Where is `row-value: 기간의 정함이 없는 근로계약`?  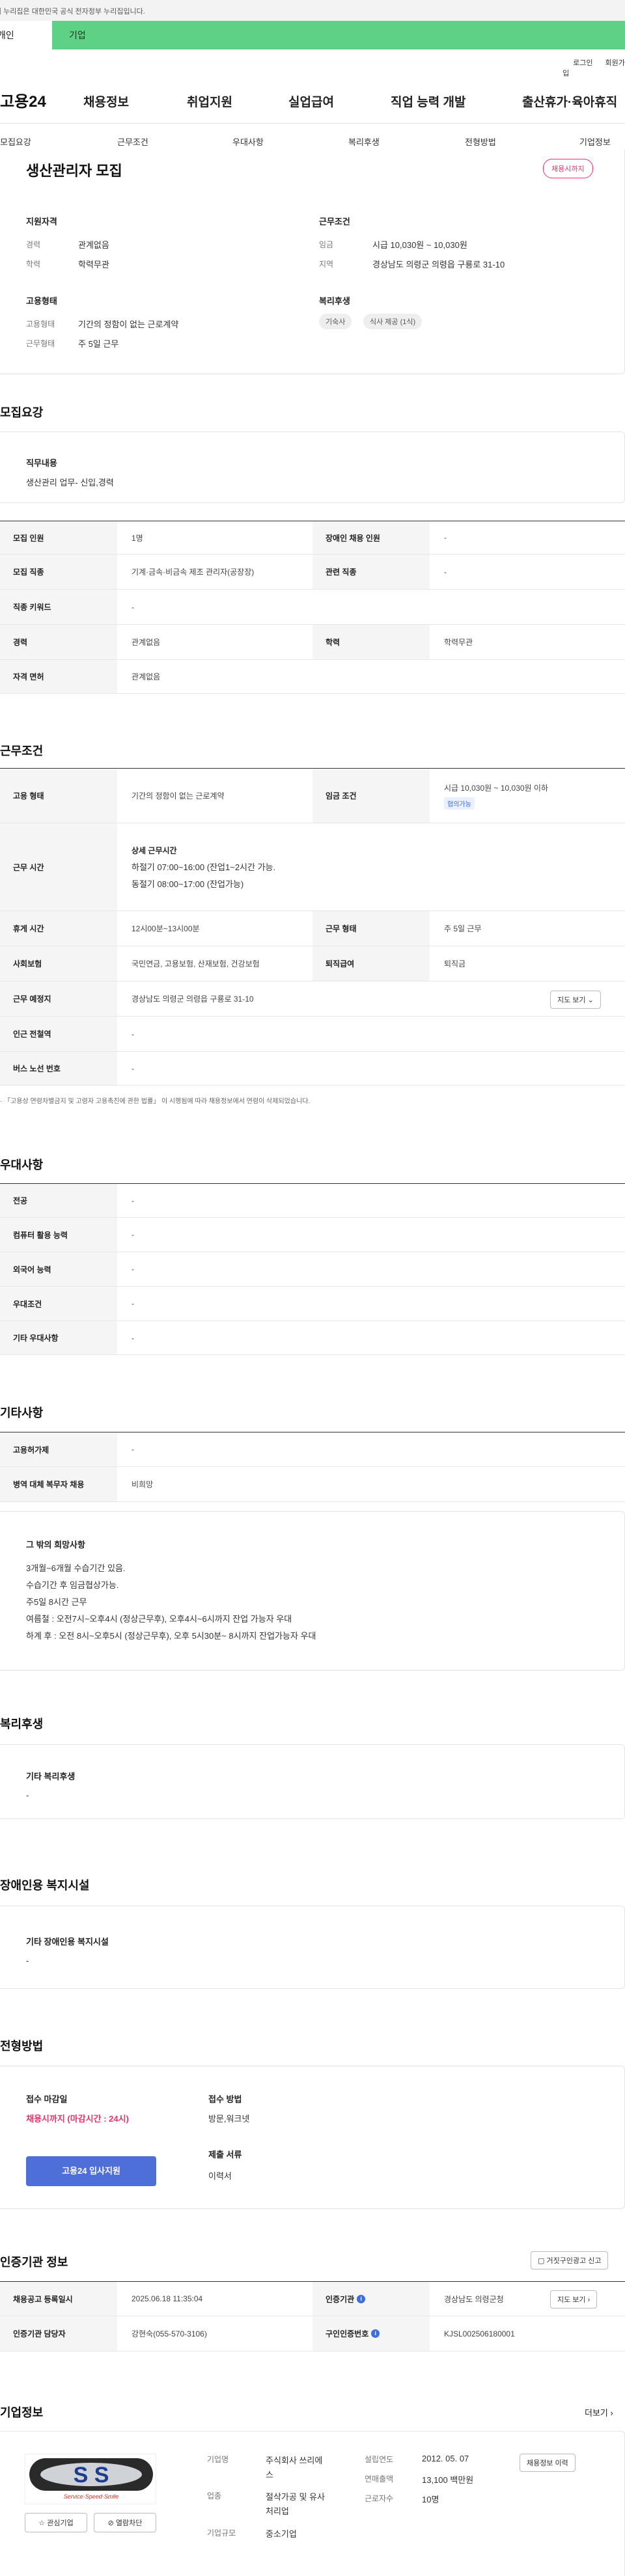
row-value: 기간의 정함이 없는 근로계약 is located at coordinates (178, 796).